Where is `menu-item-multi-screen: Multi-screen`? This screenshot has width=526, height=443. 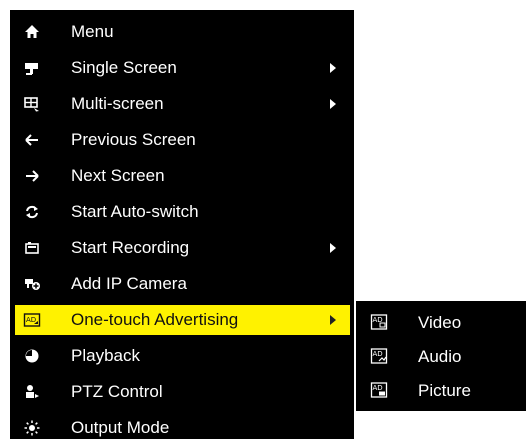 menu-item-multi-screen: Multi-screen is located at coordinates (182, 104).